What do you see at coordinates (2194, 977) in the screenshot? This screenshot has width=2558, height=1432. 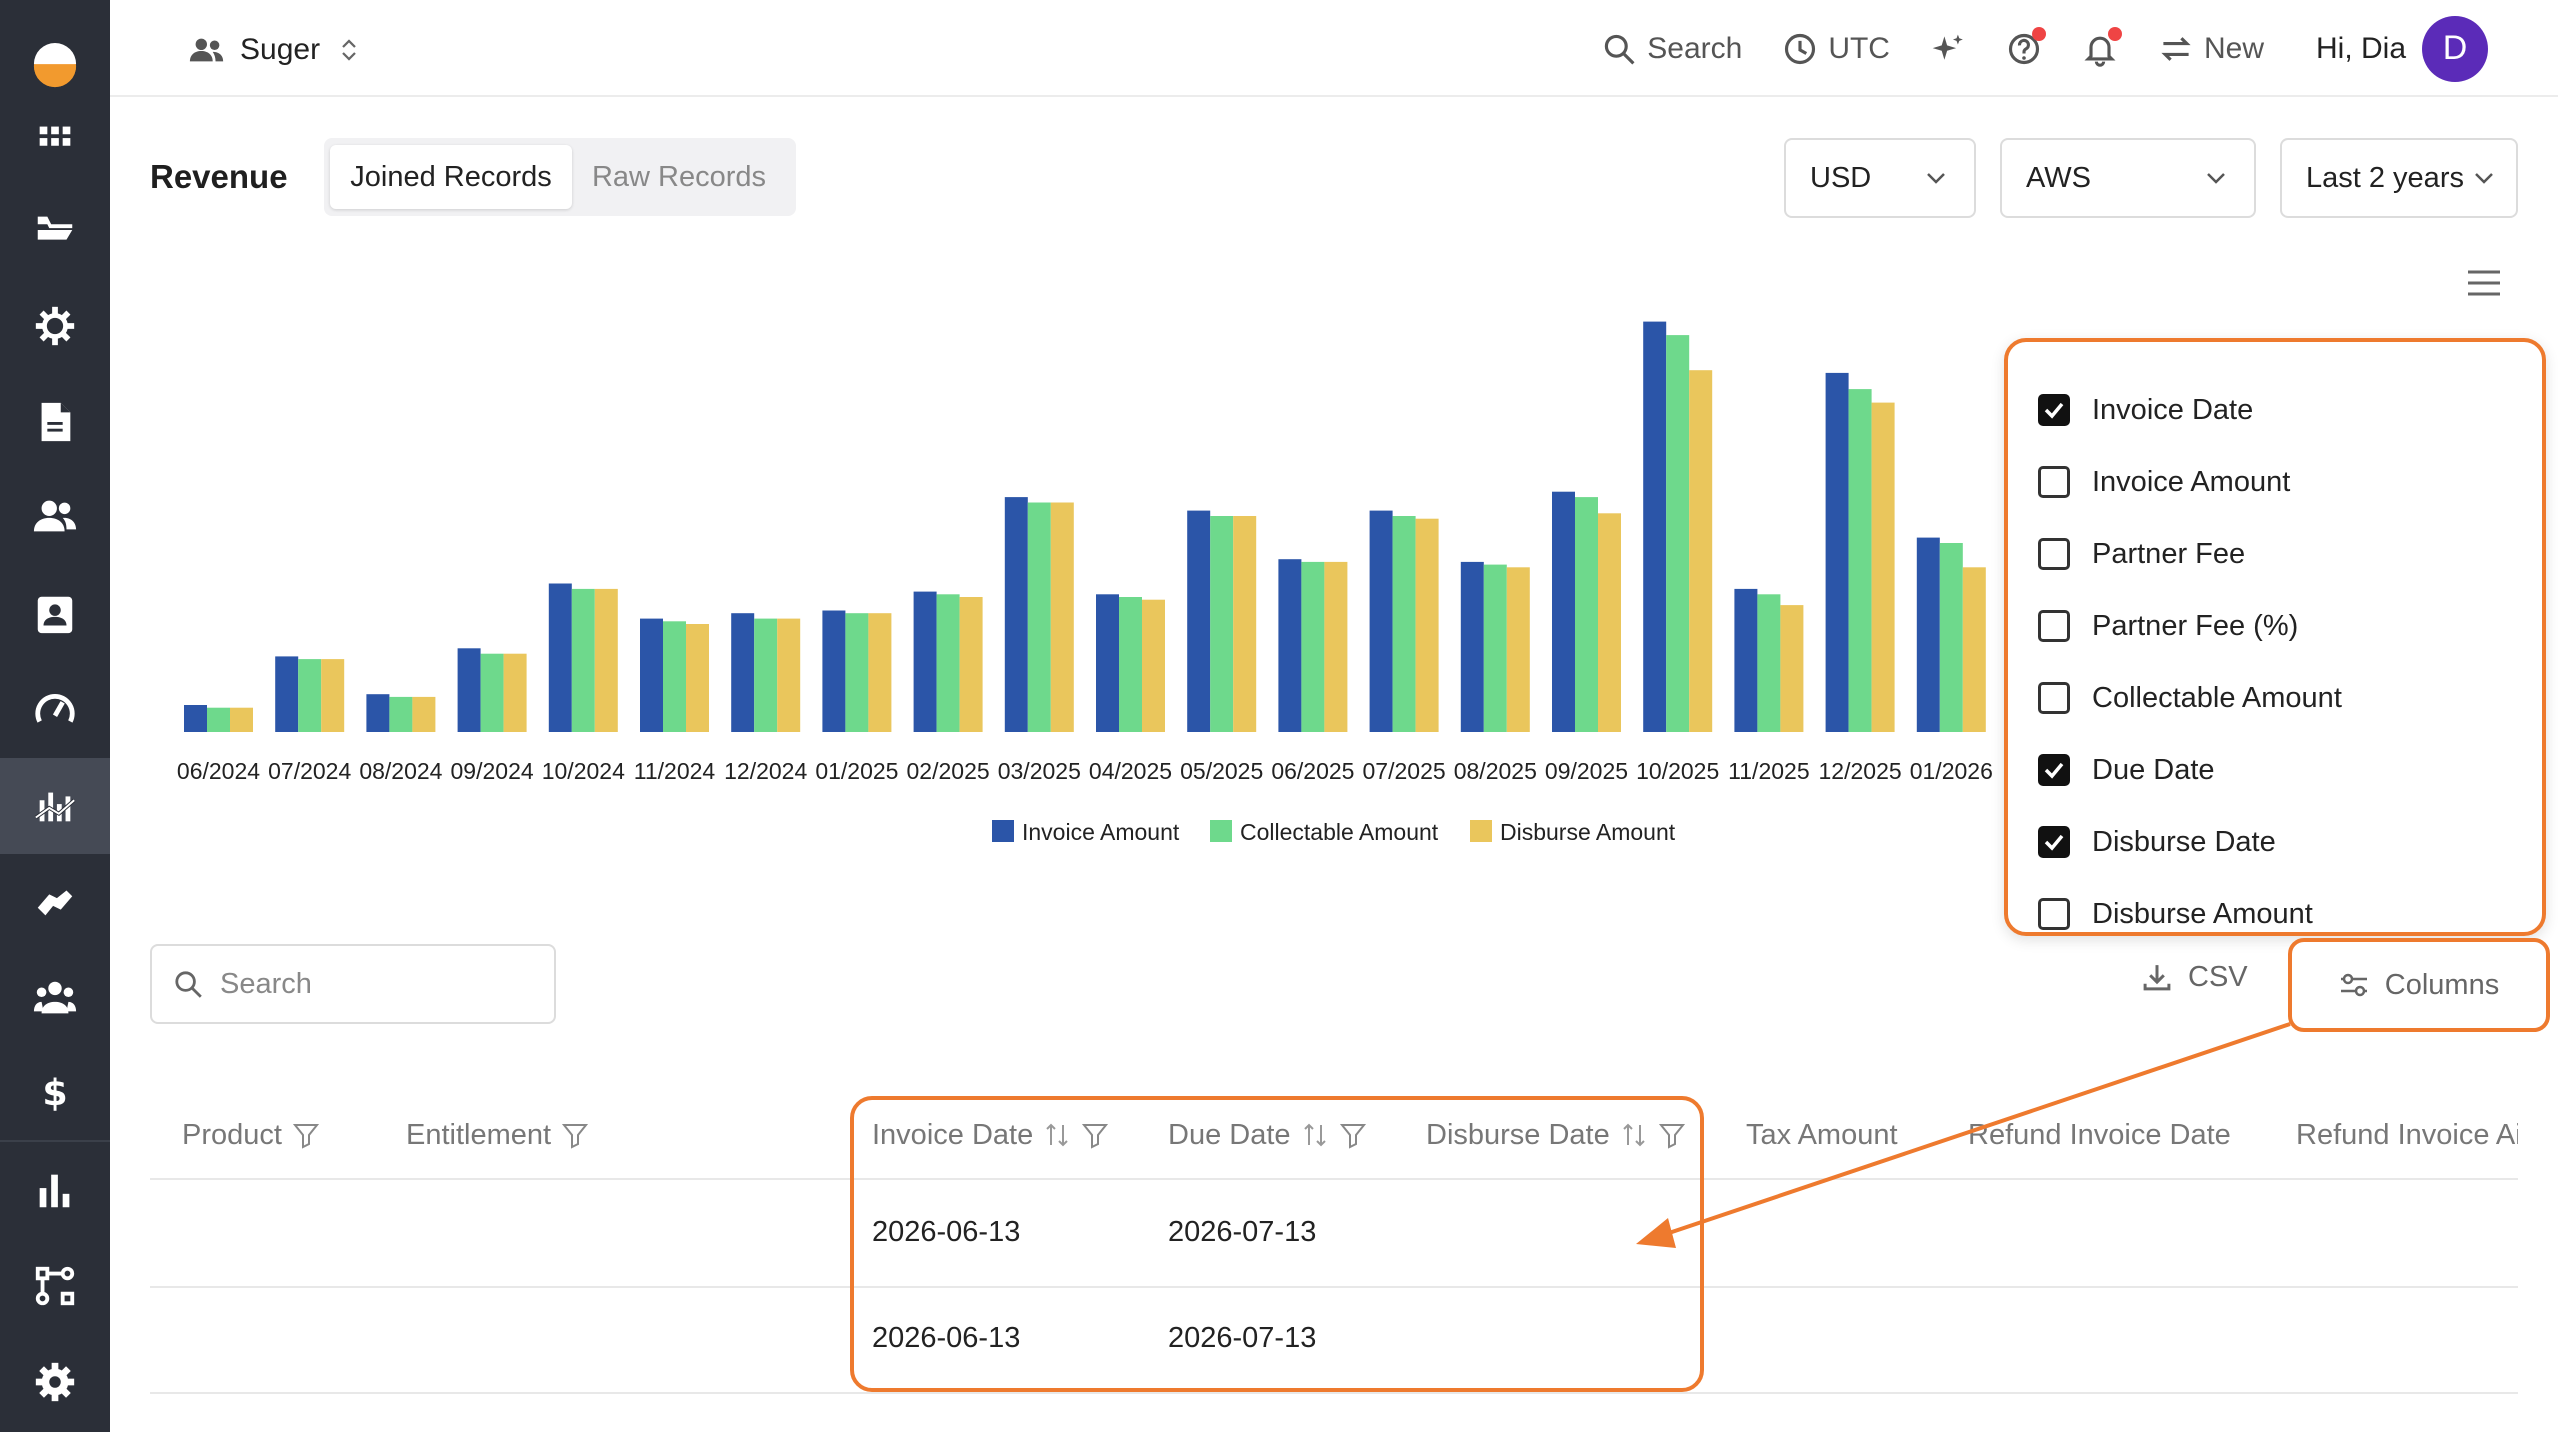 I see `csv-export-button: CSV` at bounding box center [2194, 977].